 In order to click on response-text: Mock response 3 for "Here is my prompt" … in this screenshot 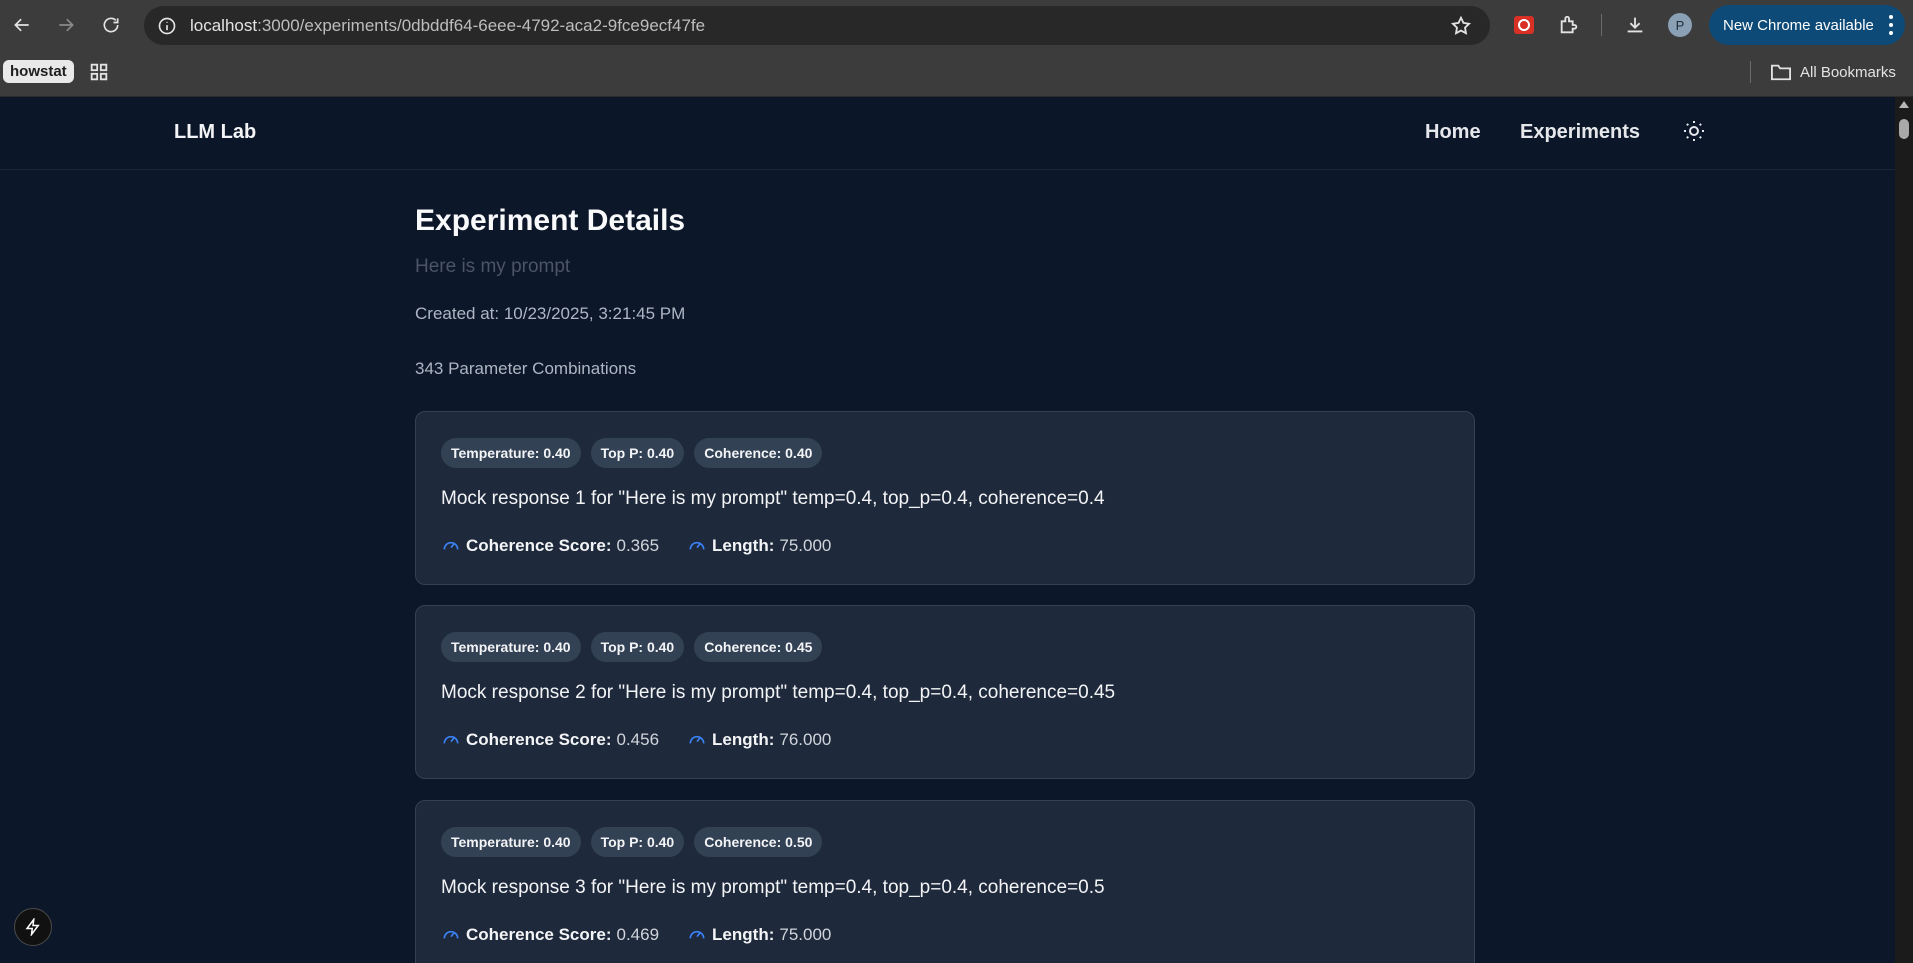, I will do `click(773, 887)`.